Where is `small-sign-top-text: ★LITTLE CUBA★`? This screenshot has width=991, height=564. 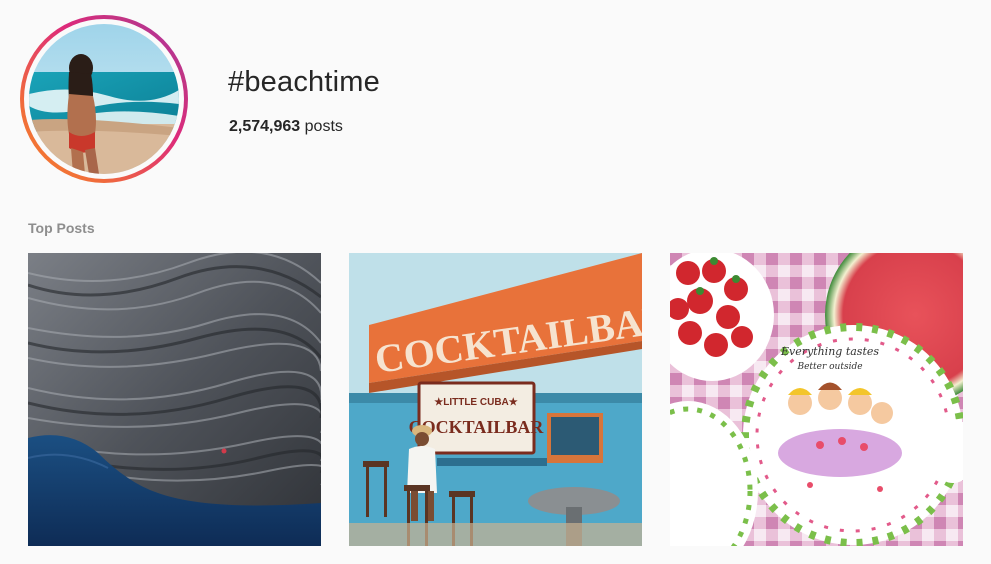
small-sign-top-text: ★LITTLE CUBA★ is located at coordinates (476, 402).